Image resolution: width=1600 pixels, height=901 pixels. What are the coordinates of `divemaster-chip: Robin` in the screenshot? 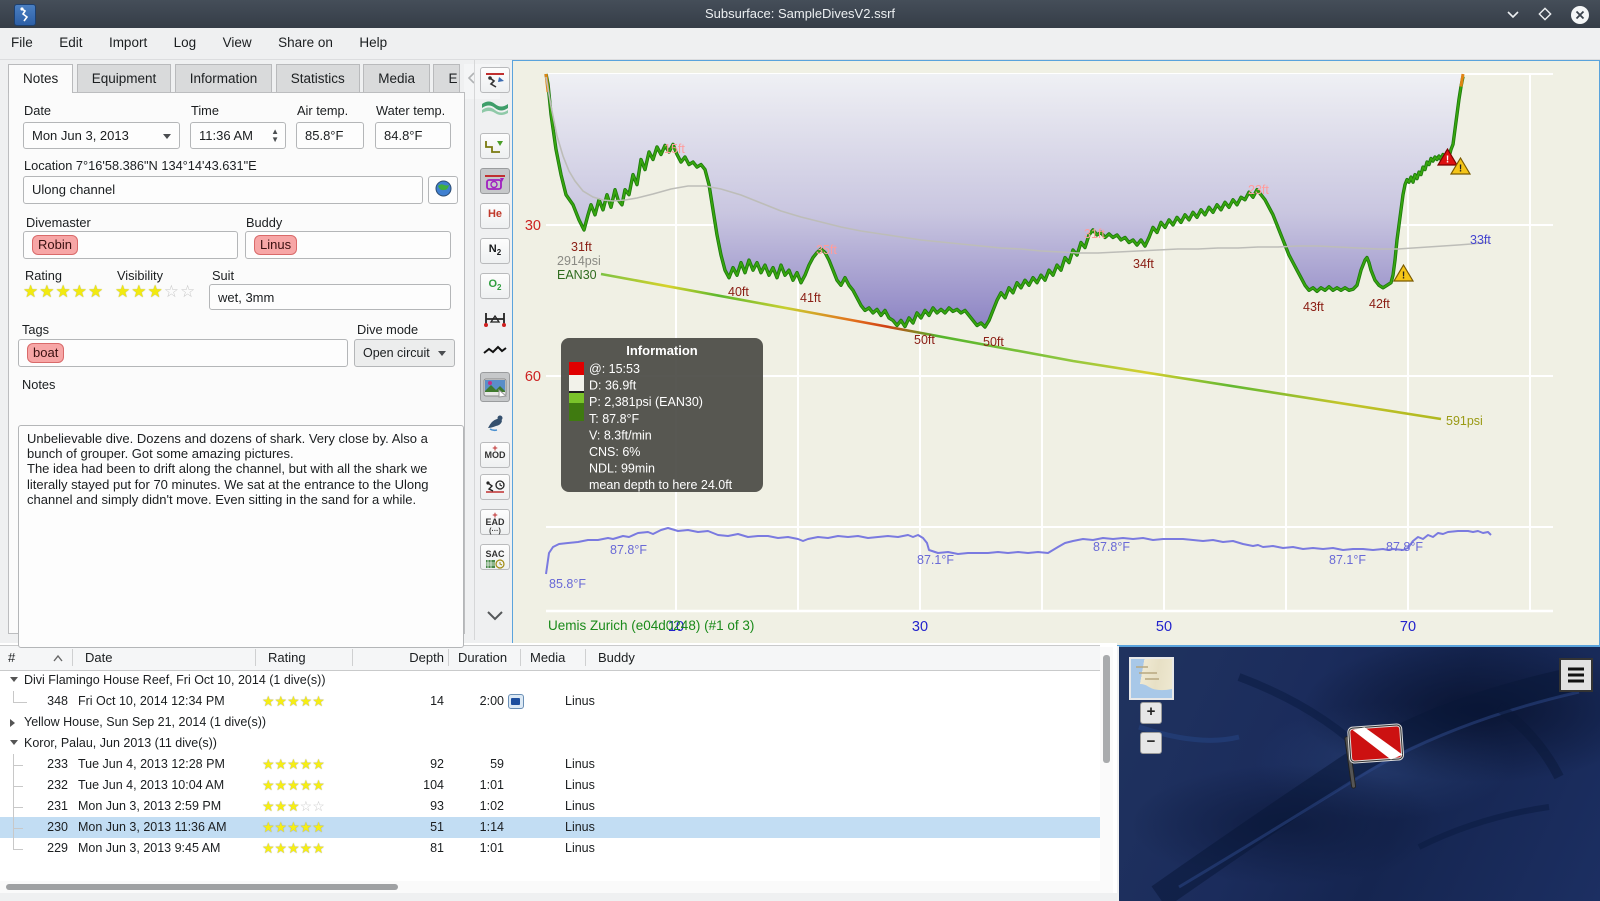 It's located at (55, 245).